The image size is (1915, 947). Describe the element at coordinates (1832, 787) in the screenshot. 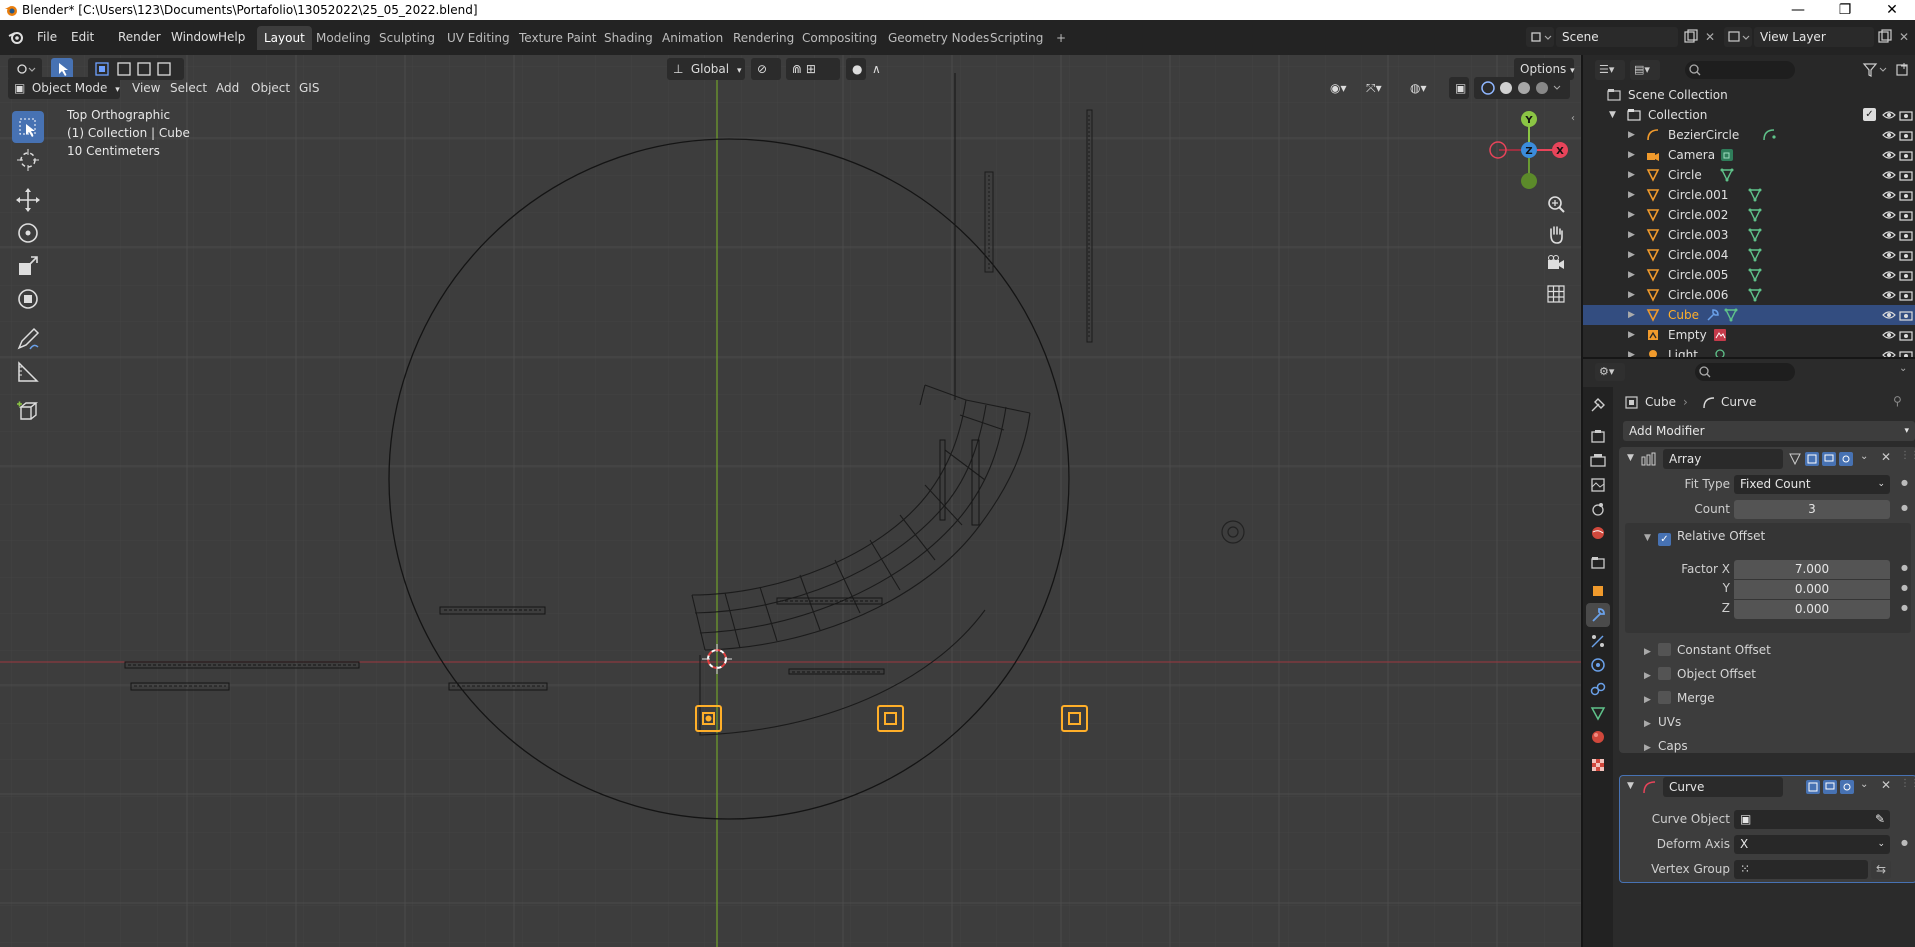

I see `curve-display-toggles` at that location.